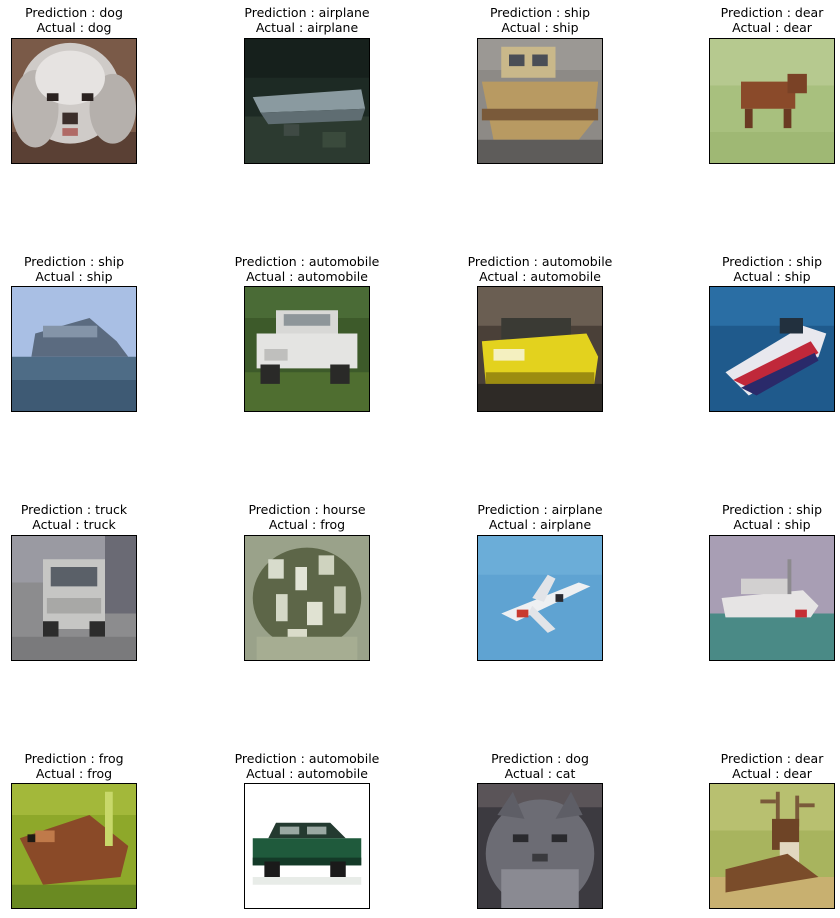 The width and height of the screenshot is (840, 918). I want to click on deer-in-grass-image, so click(772, 101).